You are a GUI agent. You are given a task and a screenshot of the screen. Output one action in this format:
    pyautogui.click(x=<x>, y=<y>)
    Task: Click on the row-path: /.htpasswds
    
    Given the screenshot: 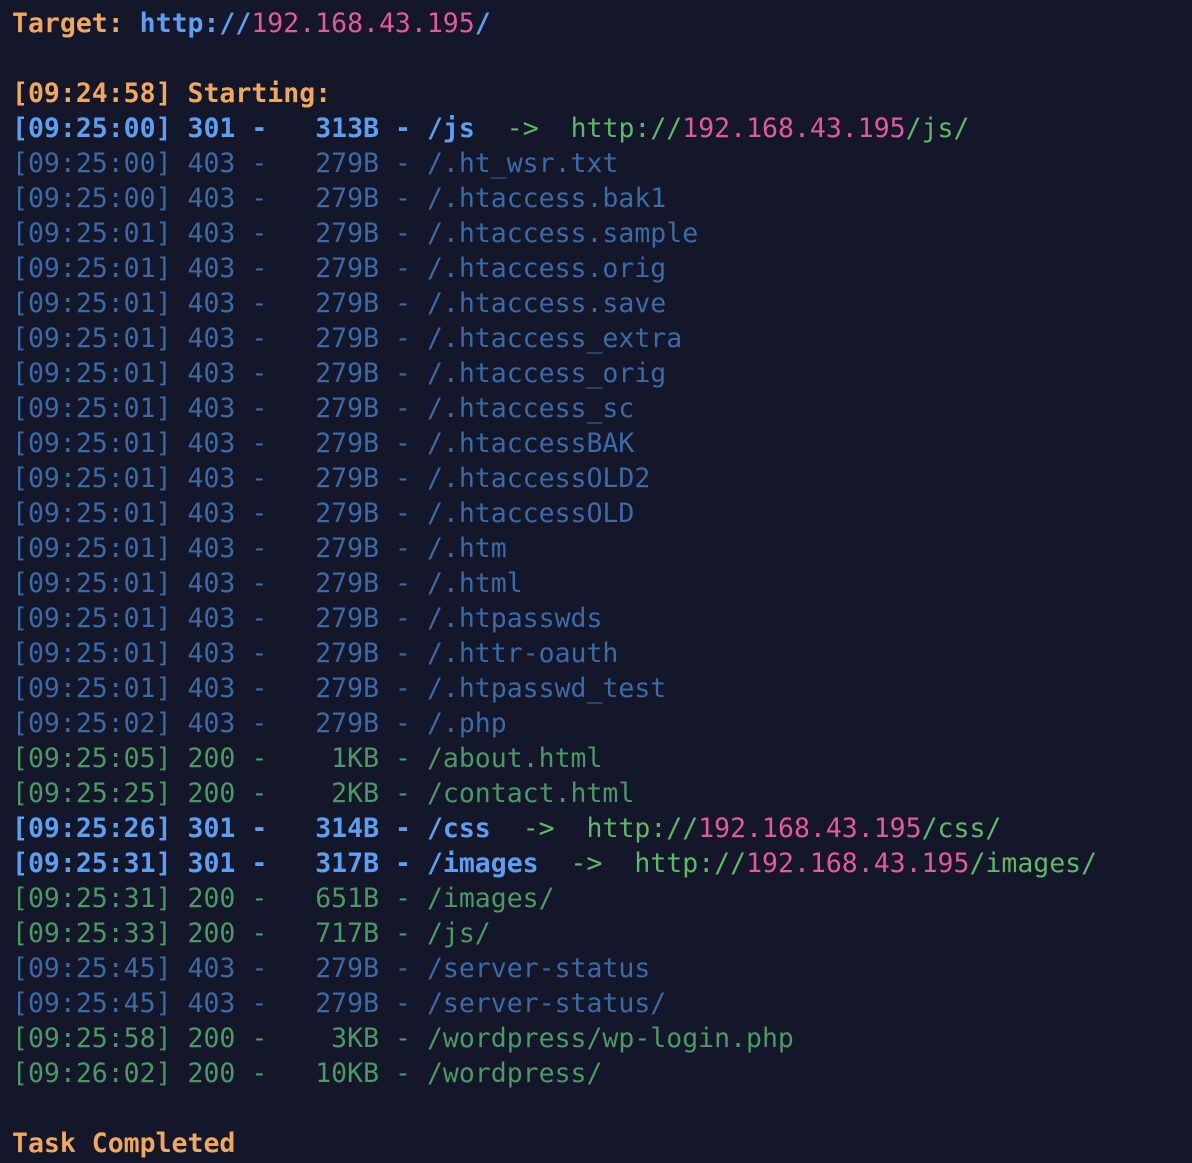 What is the action you would take?
    pyautogui.click(x=514, y=618)
    